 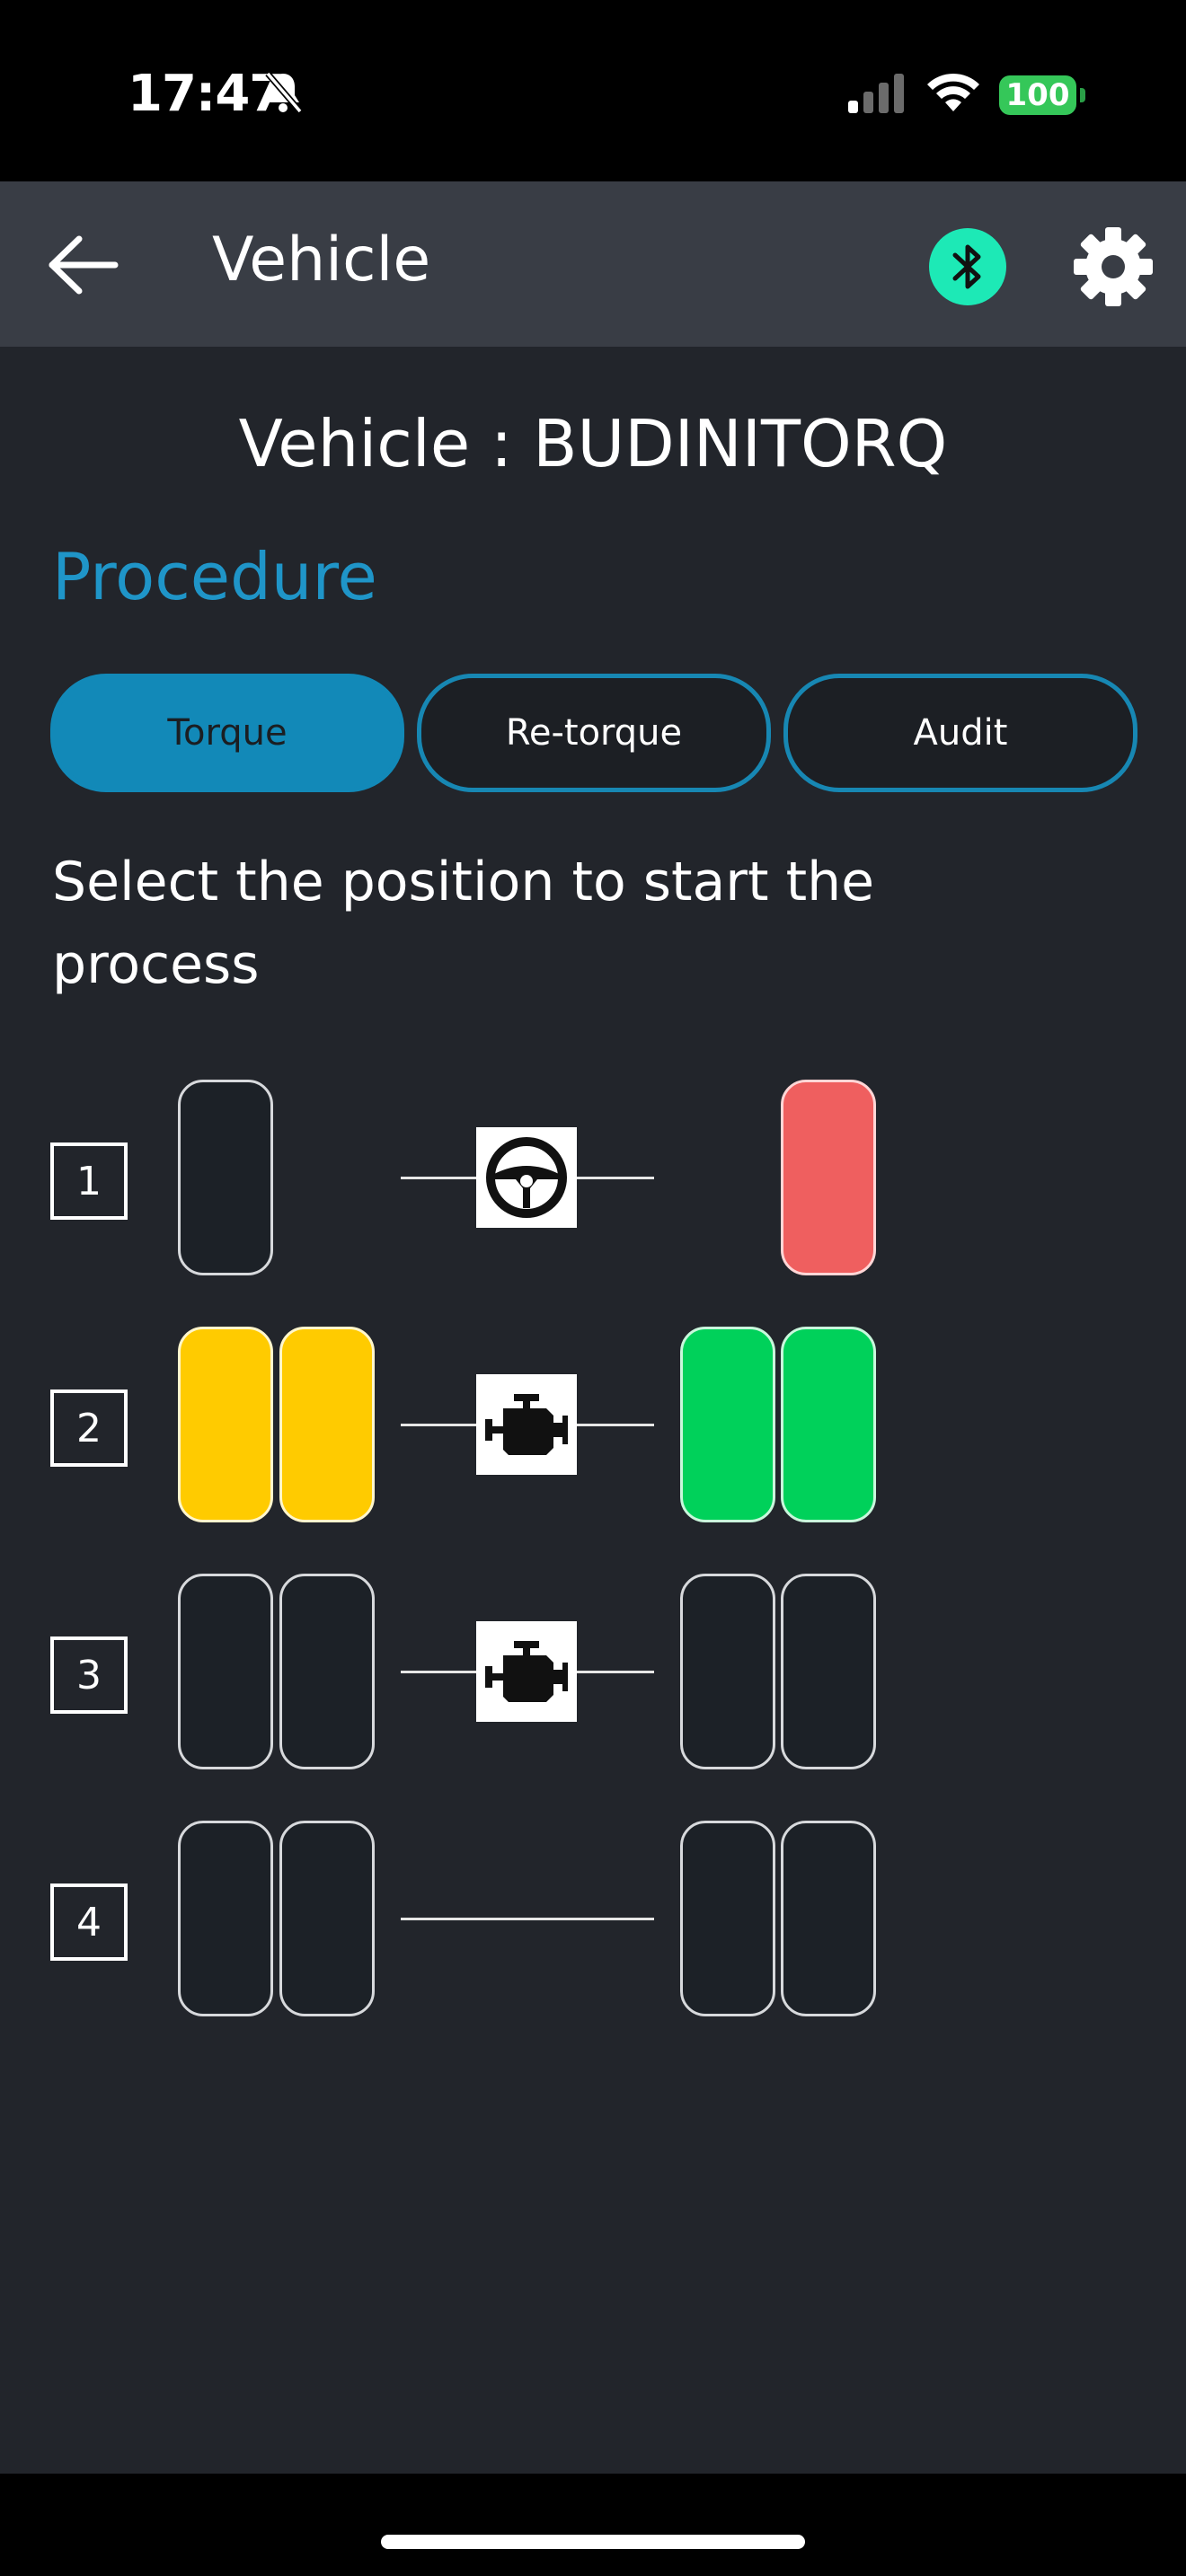 I want to click on axle-number: 2, so click(x=89, y=1428).